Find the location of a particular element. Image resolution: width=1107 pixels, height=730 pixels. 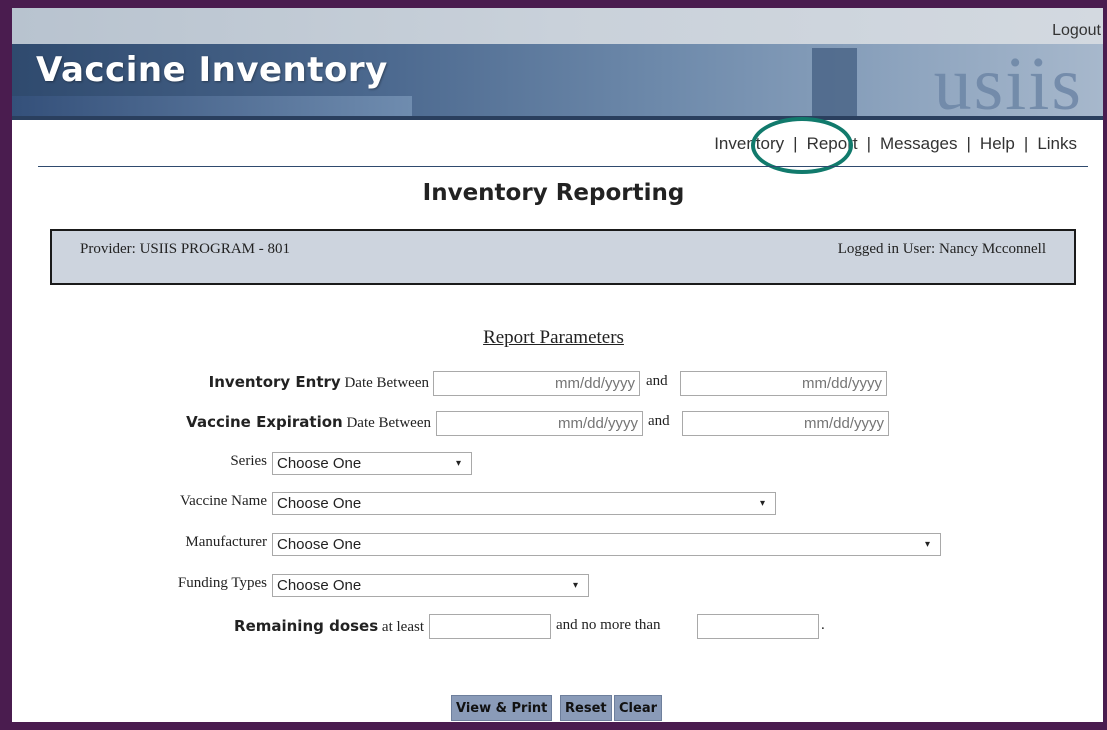

remaining-doses-max-input is located at coordinates (758, 626).